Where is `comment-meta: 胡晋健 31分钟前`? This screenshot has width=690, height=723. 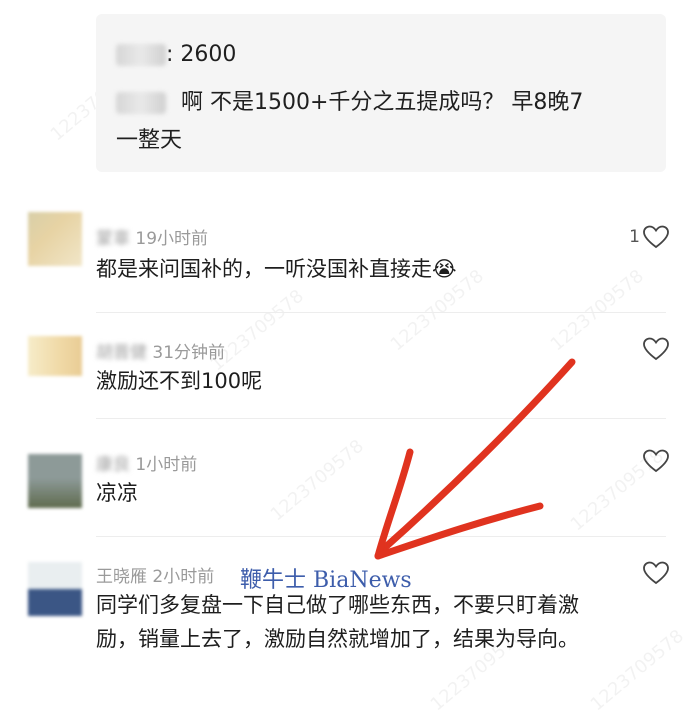
comment-meta: 胡晋健 31分钟前 is located at coordinates (160, 350).